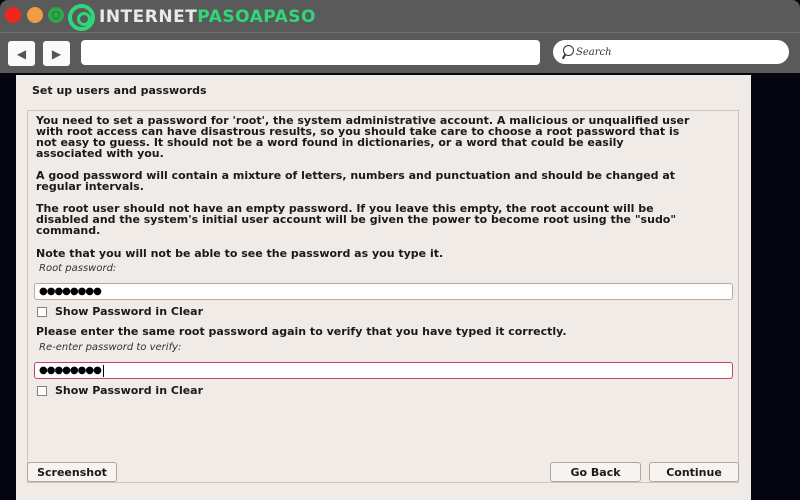 The width and height of the screenshot is (800, 500). I want to click on search-icon, so click(568, 52).